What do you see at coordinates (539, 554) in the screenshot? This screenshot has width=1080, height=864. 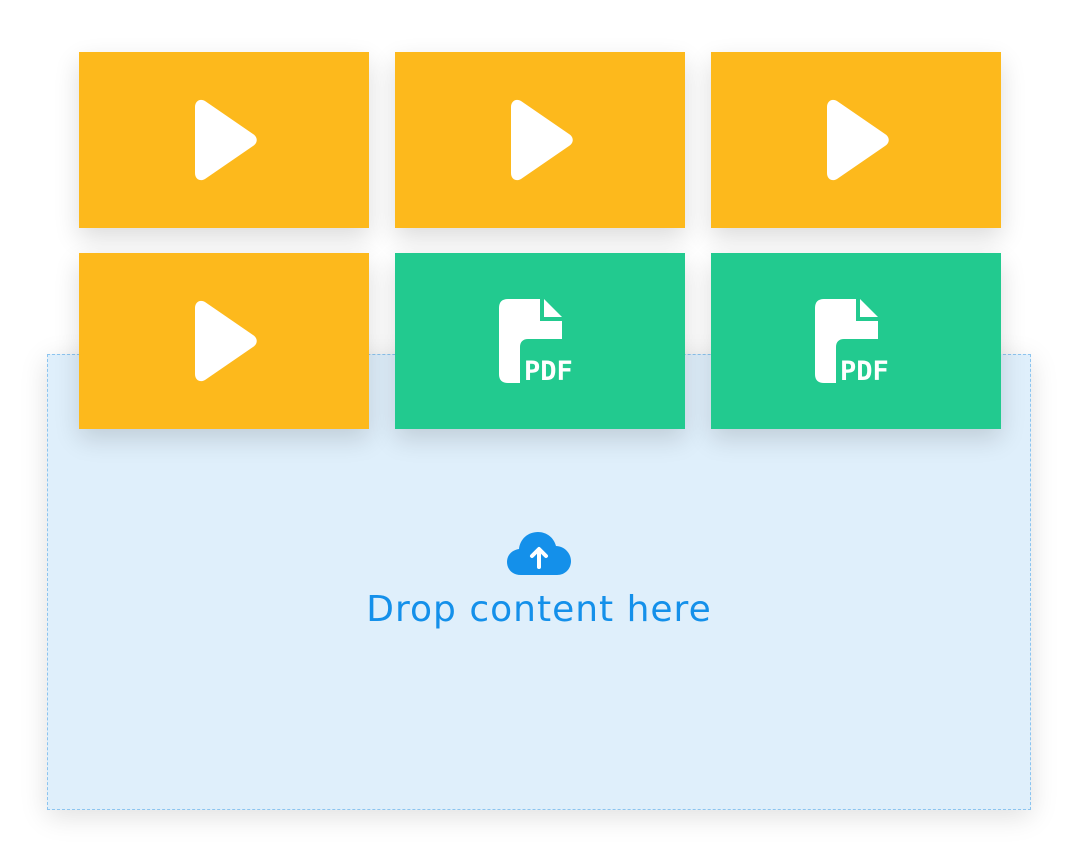 I see `cloud-upload-icon` at bounding box center [539, 554].